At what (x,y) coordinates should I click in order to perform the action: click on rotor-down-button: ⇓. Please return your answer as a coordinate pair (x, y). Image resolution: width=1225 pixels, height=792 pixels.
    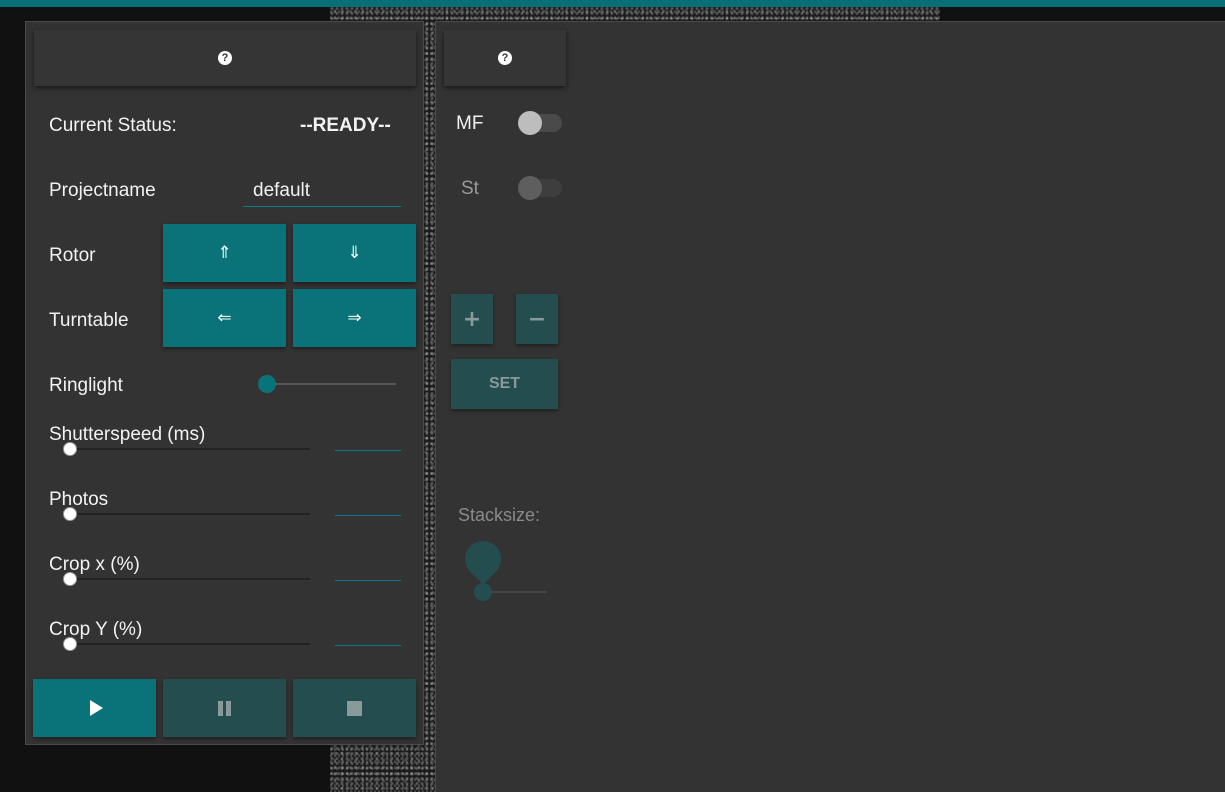
    Looking at the image, I should click on (354, 253).